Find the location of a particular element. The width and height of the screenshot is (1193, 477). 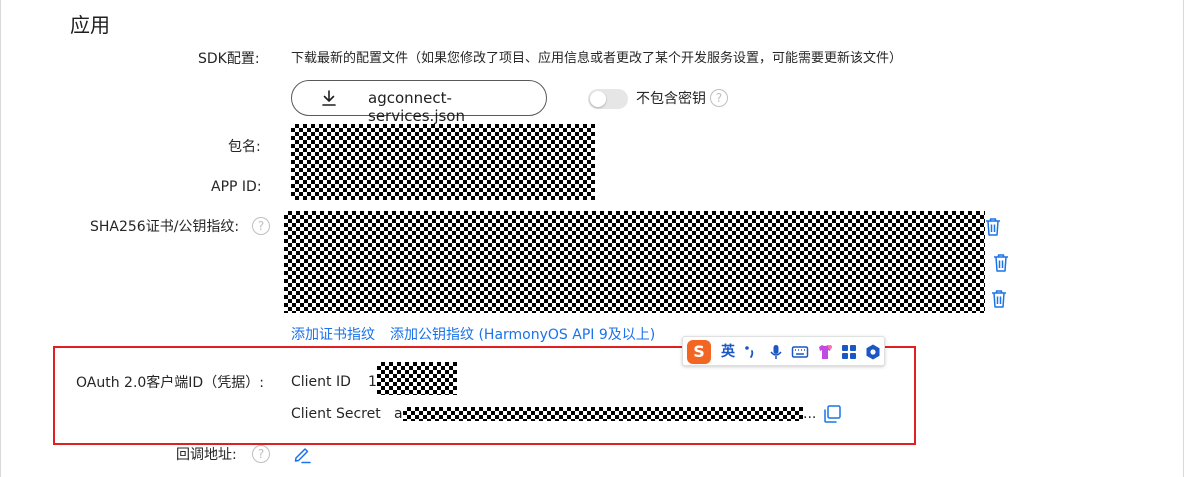

download-config-button: agconnect-services.json is located at coordinates (419, 102).